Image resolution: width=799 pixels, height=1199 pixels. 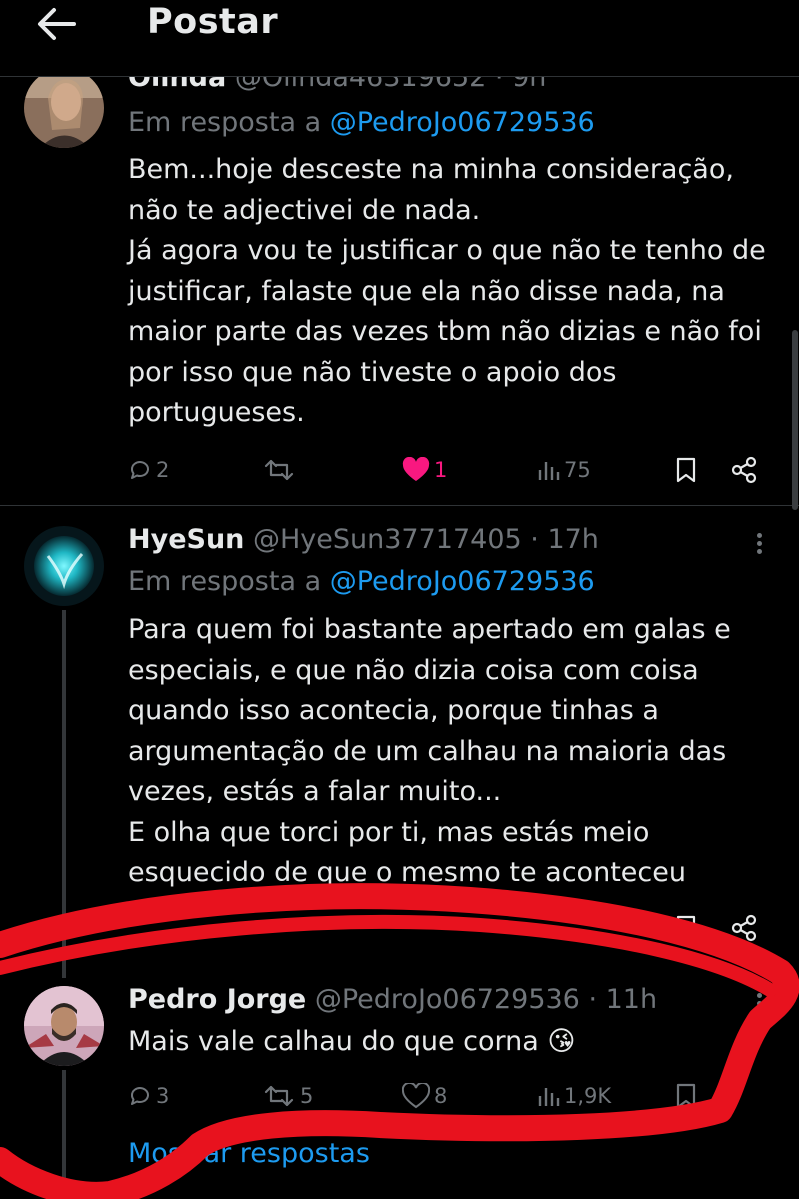 I want to click on user-handle: @PedroJo06729536, so click(x=447, y=999).